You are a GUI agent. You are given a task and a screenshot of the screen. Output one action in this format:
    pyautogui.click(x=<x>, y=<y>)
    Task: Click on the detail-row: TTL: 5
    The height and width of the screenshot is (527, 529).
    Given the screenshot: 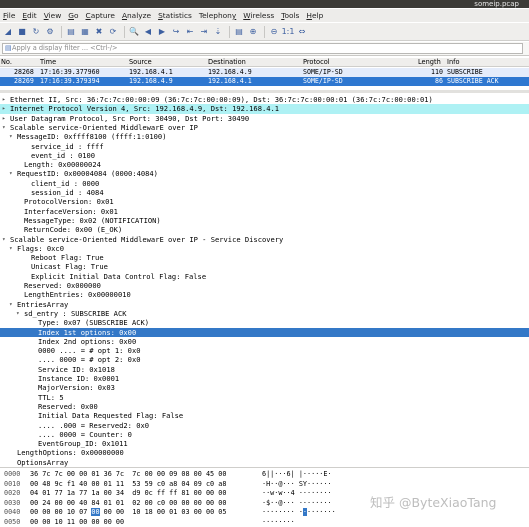 What is the action you would take?
    pyautogui.click(x=264, y=397)
    